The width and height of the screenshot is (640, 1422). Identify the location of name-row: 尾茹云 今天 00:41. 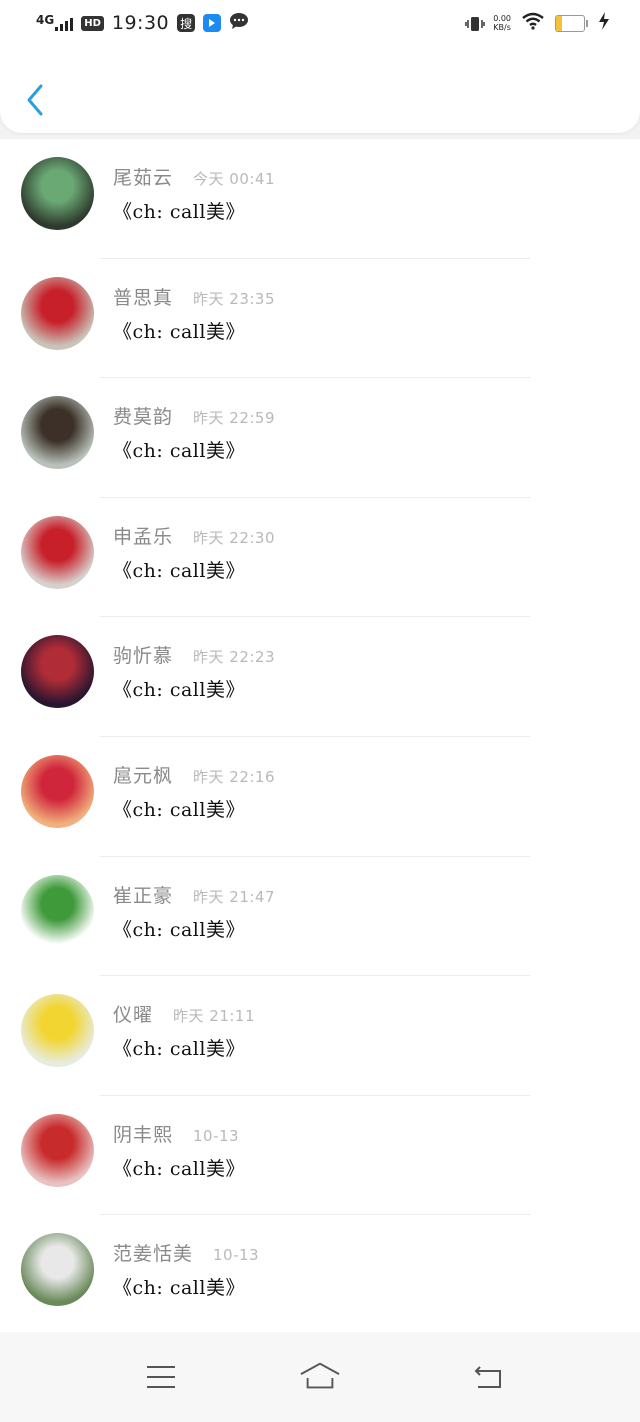
(194, 176).